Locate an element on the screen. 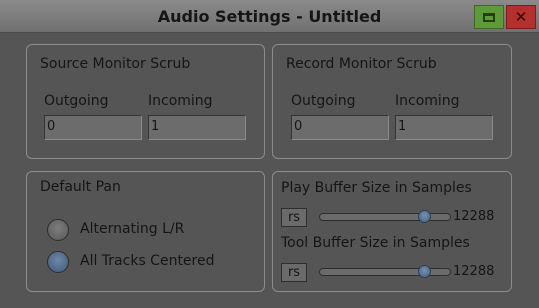 Image resolution: width=539 pixels, height=308 pixels. close-icon: ✕ is located at coordinates (521, 17).